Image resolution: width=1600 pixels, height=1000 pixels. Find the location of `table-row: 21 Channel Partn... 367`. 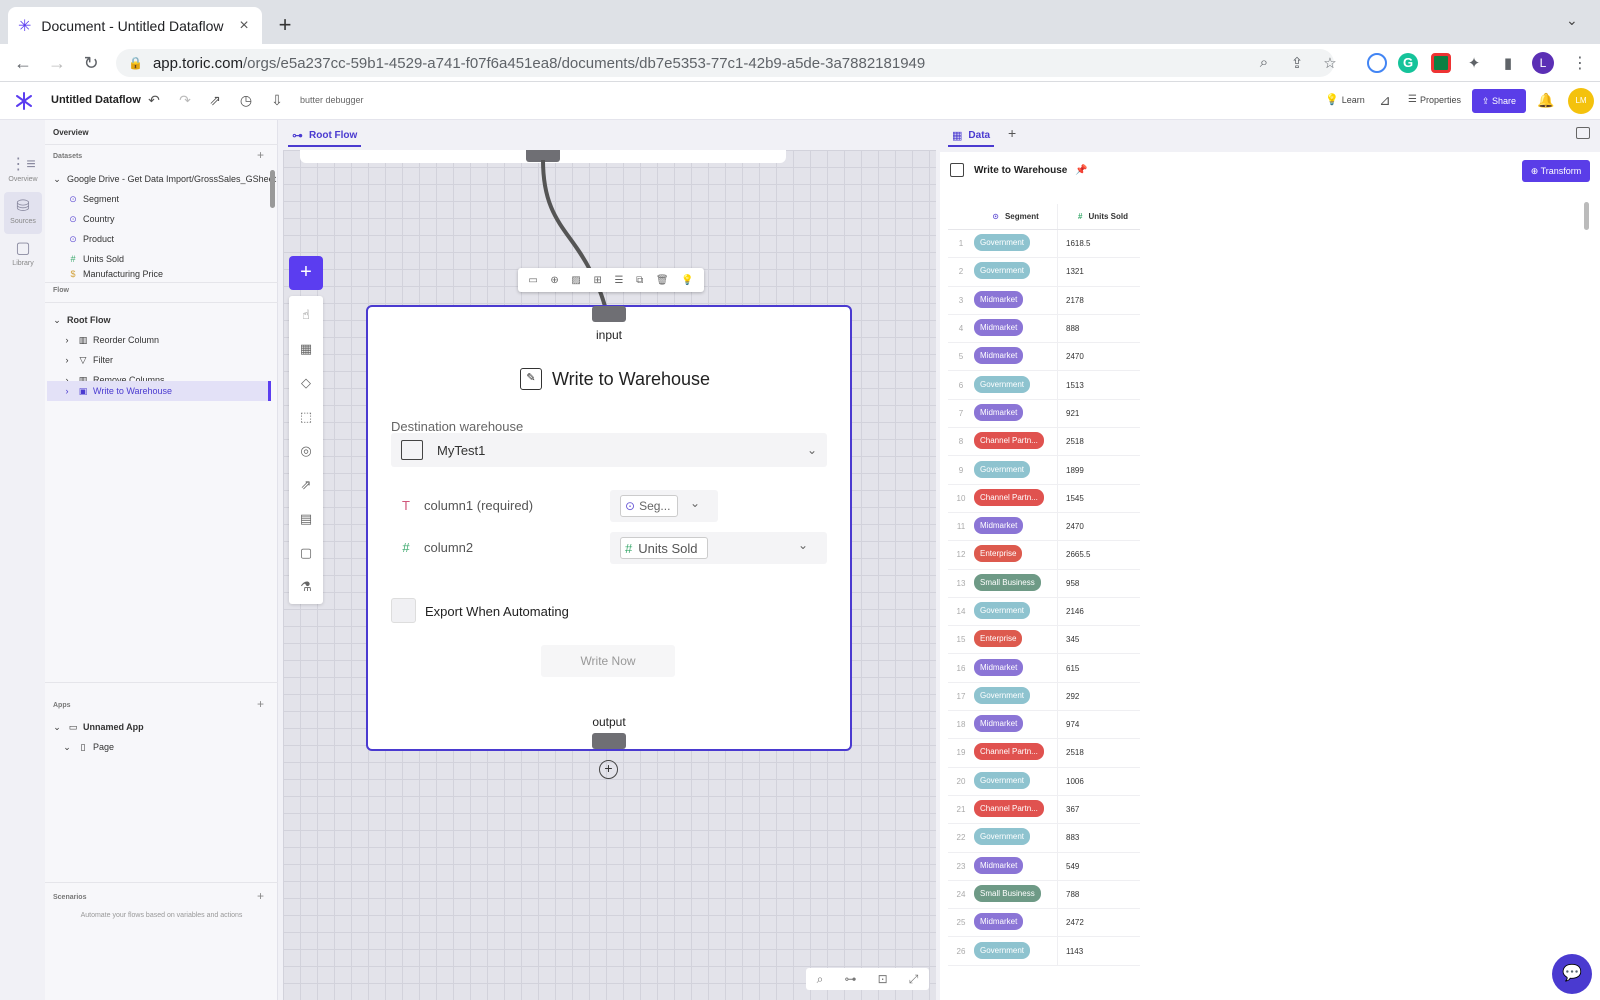

table-row: 21 Channel Partn... 367 is located at coordinates (1044, 810).